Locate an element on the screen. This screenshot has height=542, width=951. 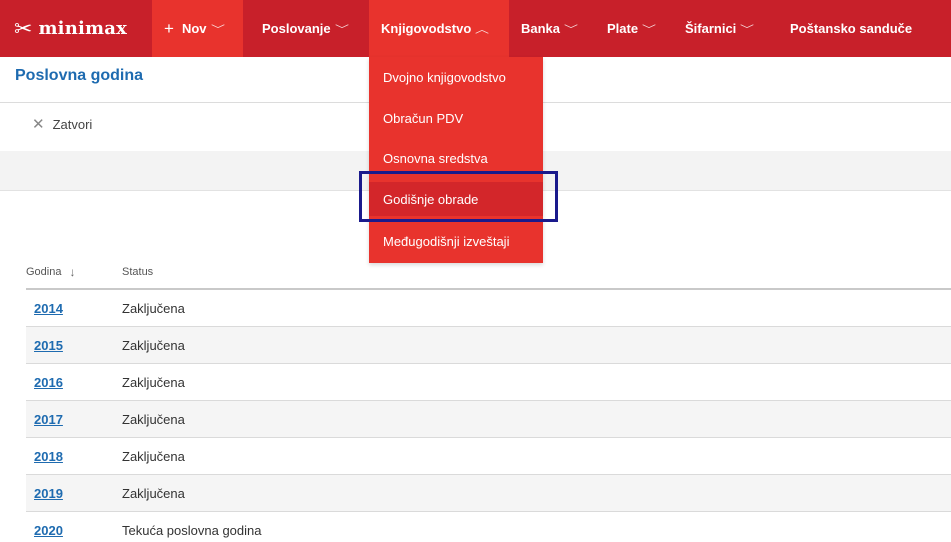
year-link: 2014 is located at coordinates (48, 308).